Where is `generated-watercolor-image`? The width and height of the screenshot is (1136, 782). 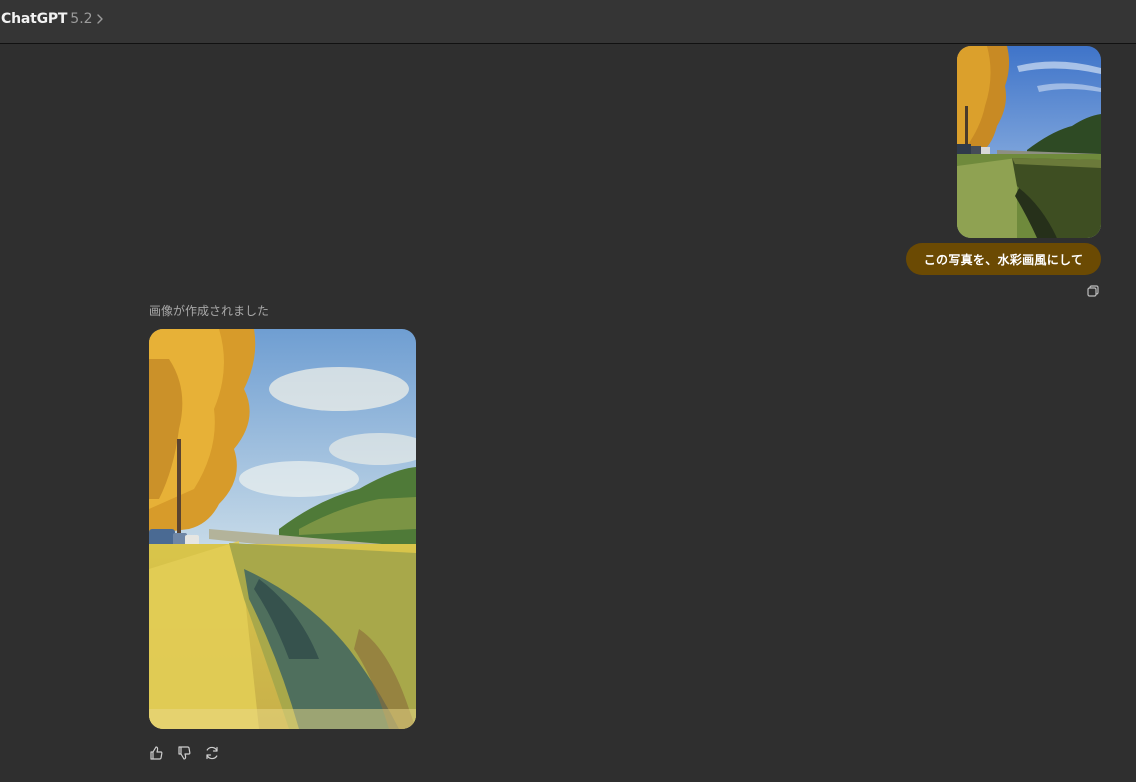 generated-watercolor-image is located at coordinates (282, 529).